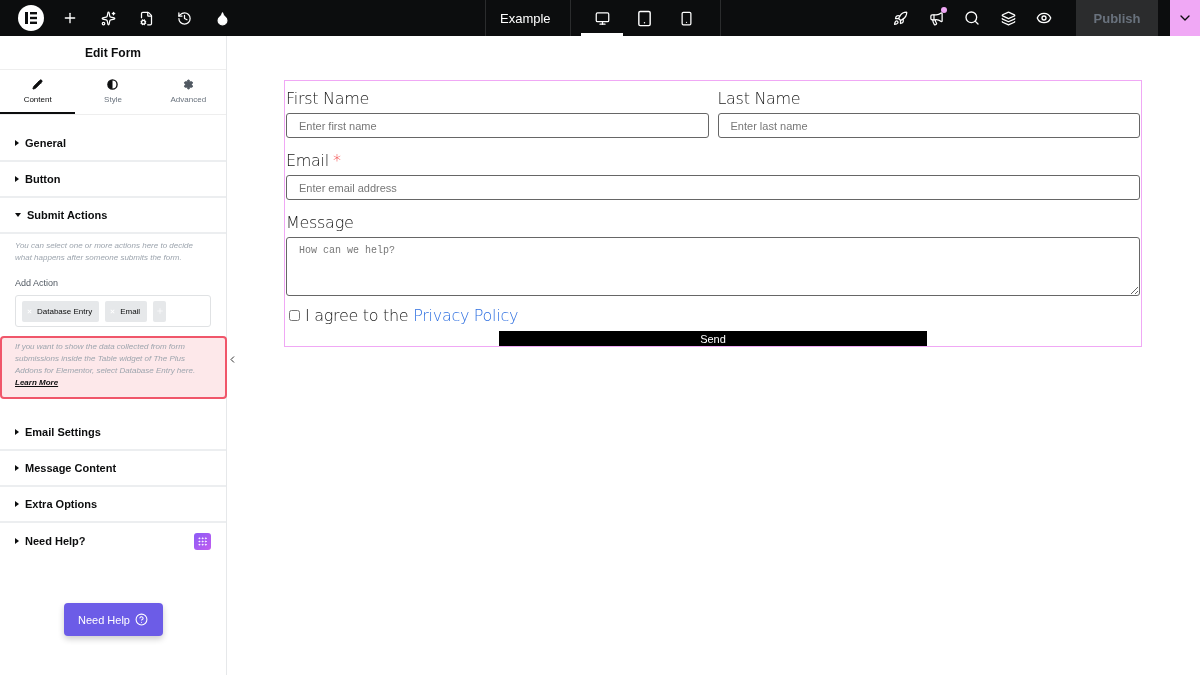  What do you see at coordinates (202, 541) in the screenshot?
I see `addon-badge-icon` at bounding box center [202, 541].